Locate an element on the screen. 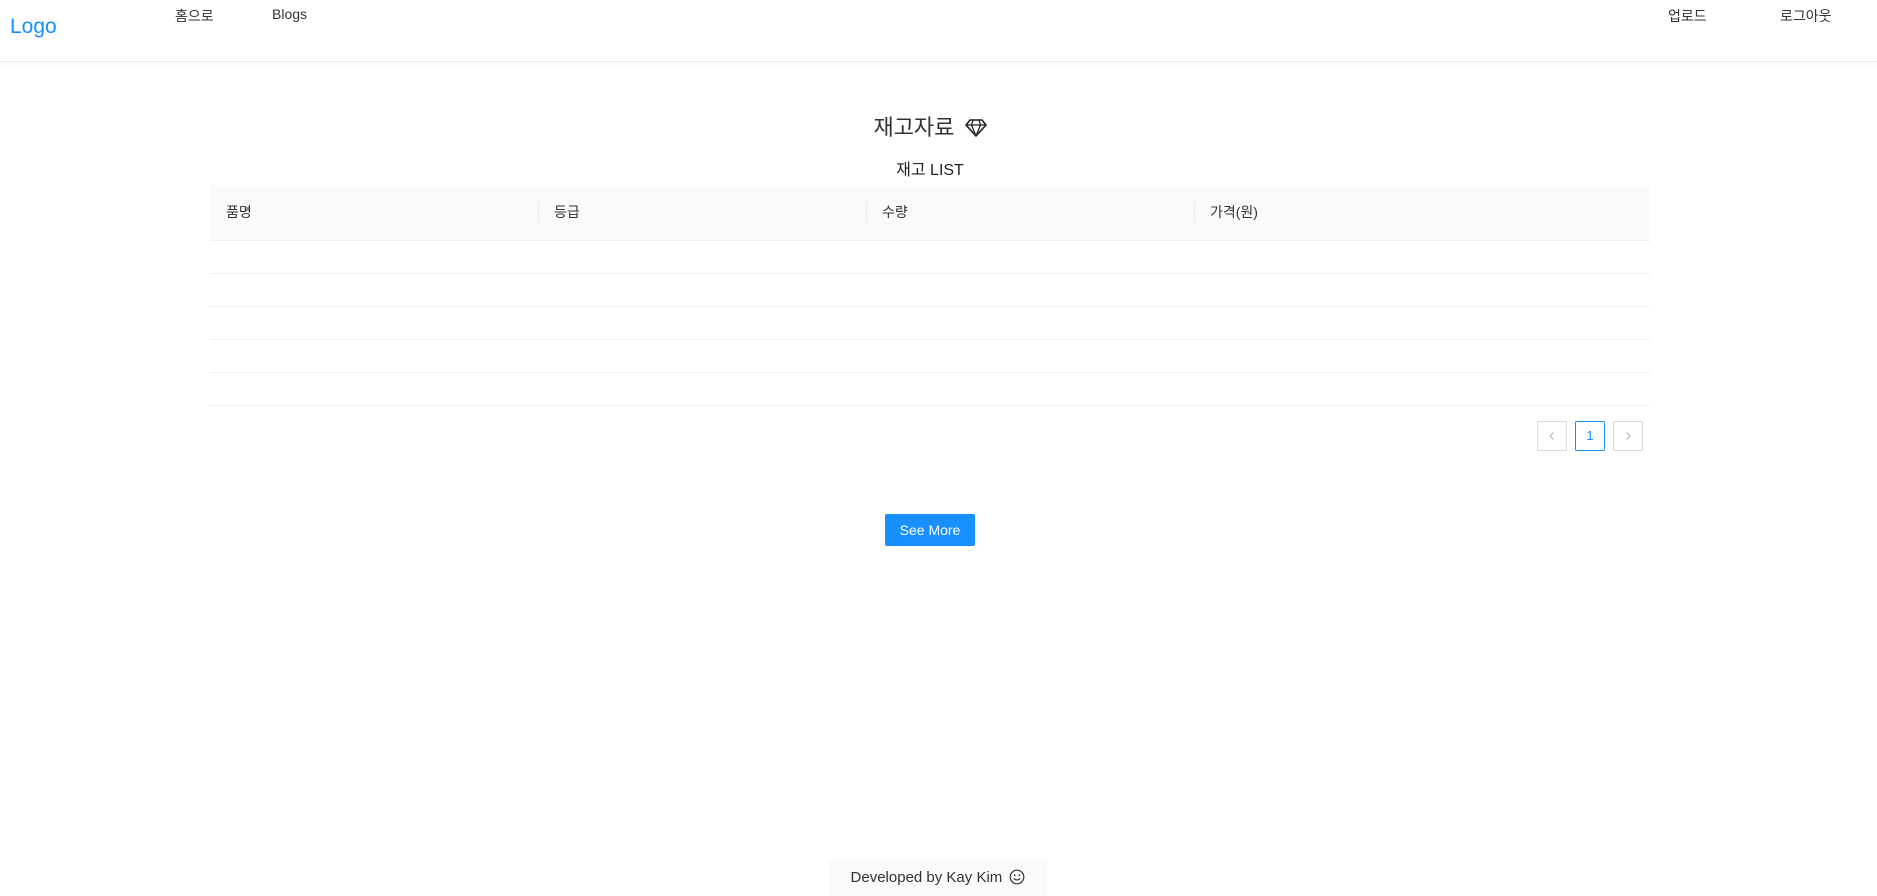 The image size is (1877, 896). column-header-name: 품명 is located at coordinates (239, 212).